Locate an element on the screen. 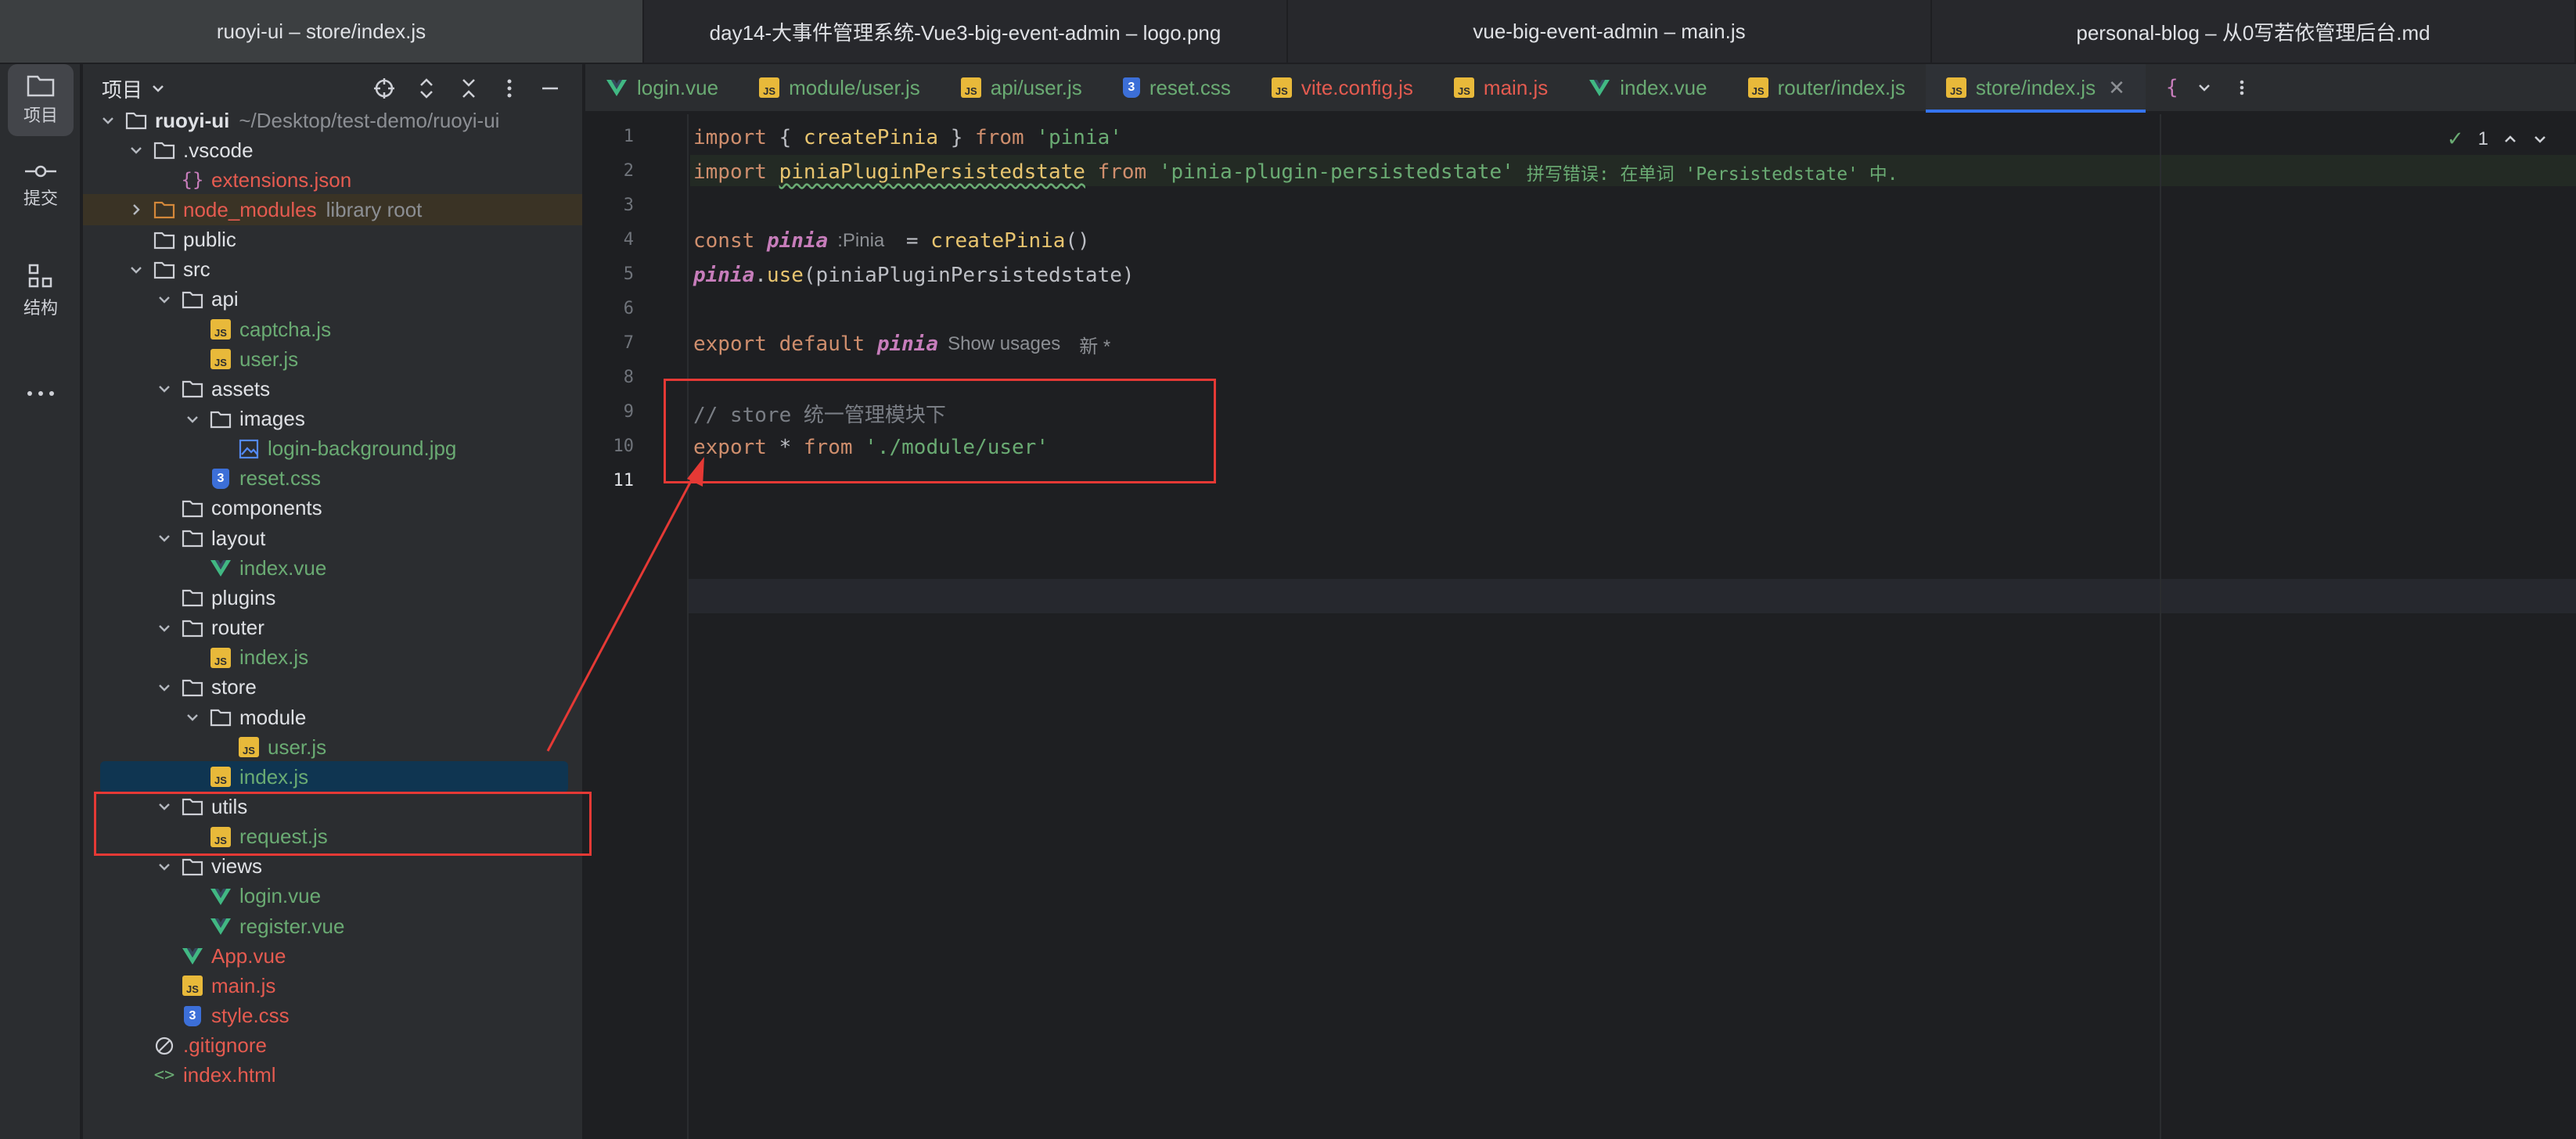 Image resolution: width=2576 pixels, height=1139 pixels. tree-folder-node-modules: node_modules library root is located at coordinates (332, 210).